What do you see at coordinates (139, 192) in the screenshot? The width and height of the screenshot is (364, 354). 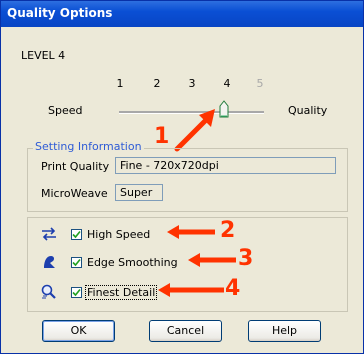 I see `microweave-field: Super` at bounding box center [139, 192].